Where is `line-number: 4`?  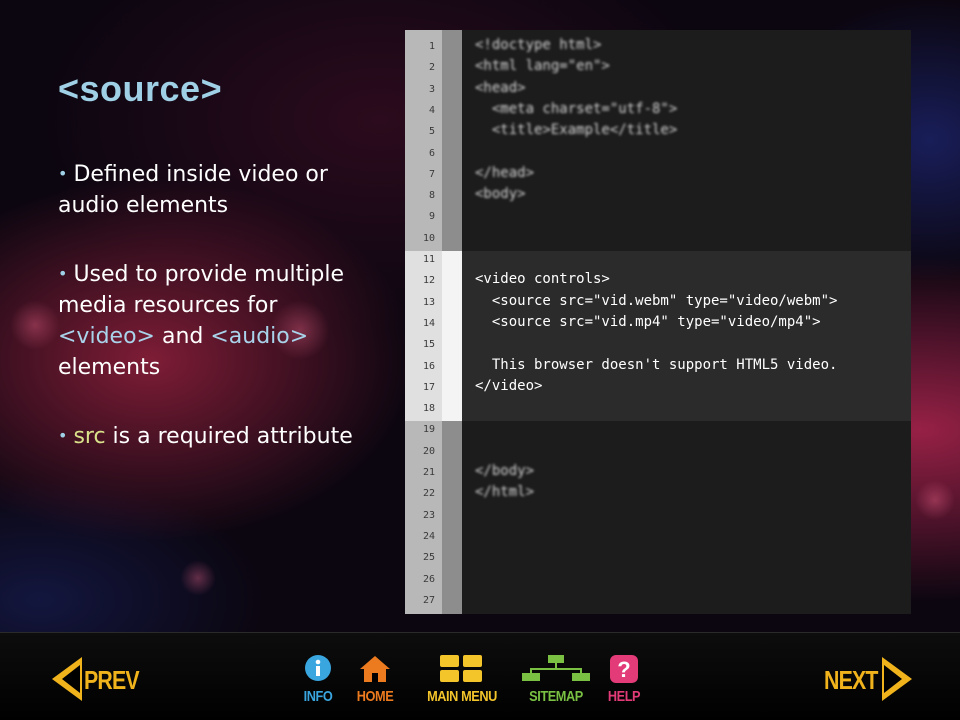 line-number: 4 is located at coordinates (431, 110).